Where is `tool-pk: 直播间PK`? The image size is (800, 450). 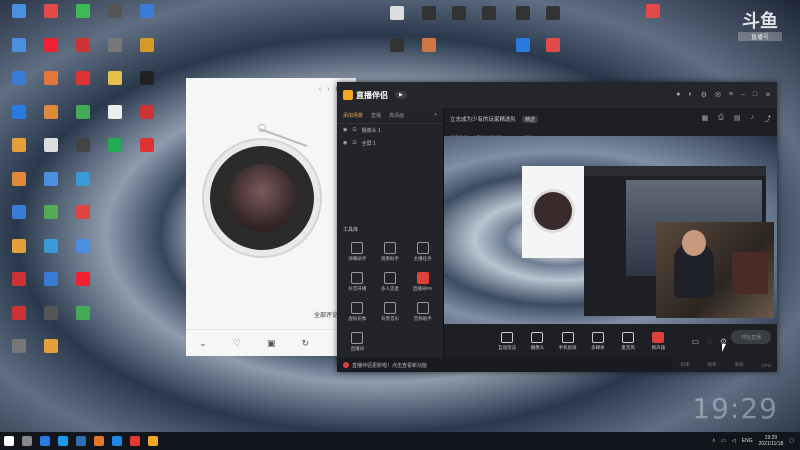 tool-pk: 直播间PK is located at coordinates (422, 282).